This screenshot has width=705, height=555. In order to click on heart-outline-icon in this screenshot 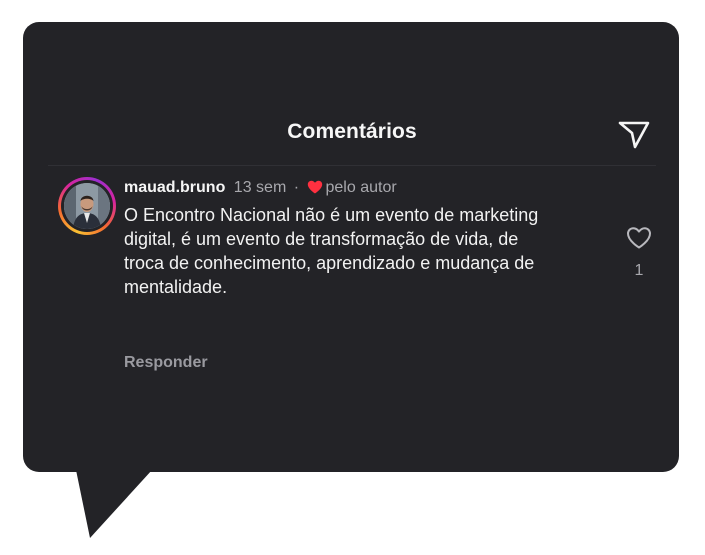, I will do `click(639, 238)`.